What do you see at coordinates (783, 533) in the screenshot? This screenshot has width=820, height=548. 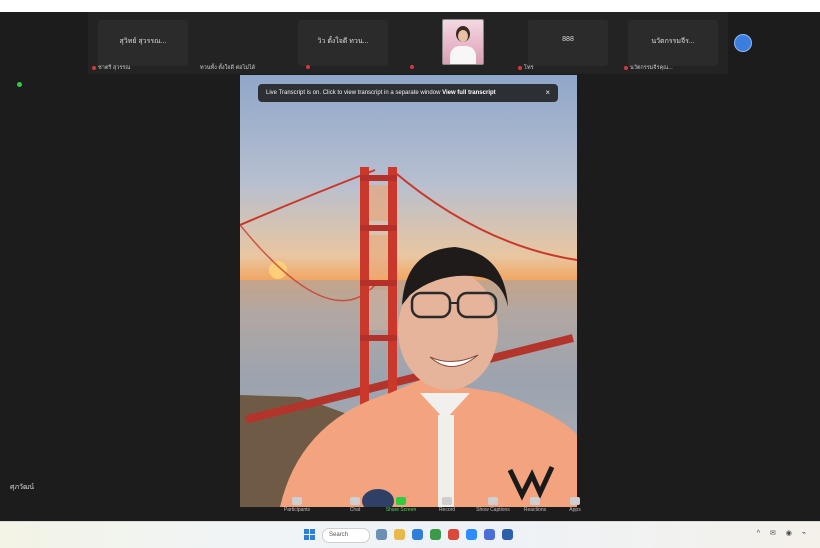 I see `system-tray: ^ ✉ ◉ ⌁` at bounding box center [783, 533].